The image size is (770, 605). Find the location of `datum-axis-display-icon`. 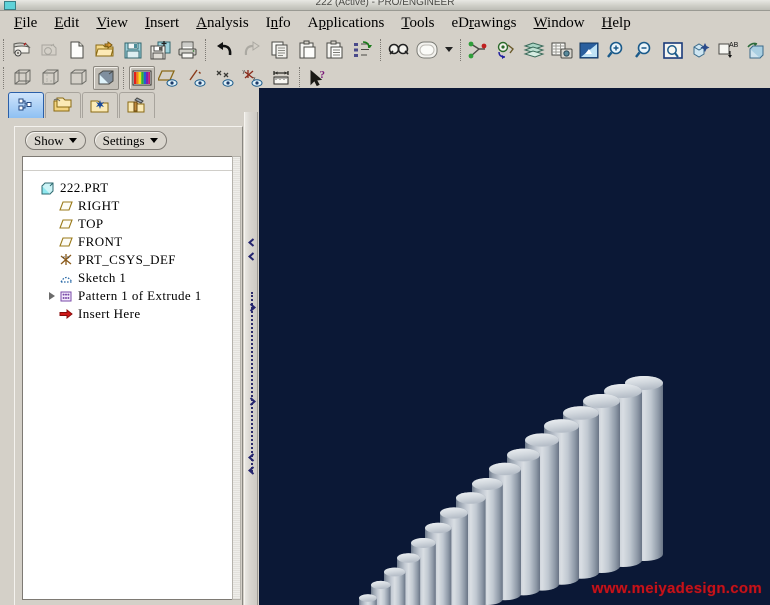

datum-axis-display-icon is located at coordinates (198, 78).